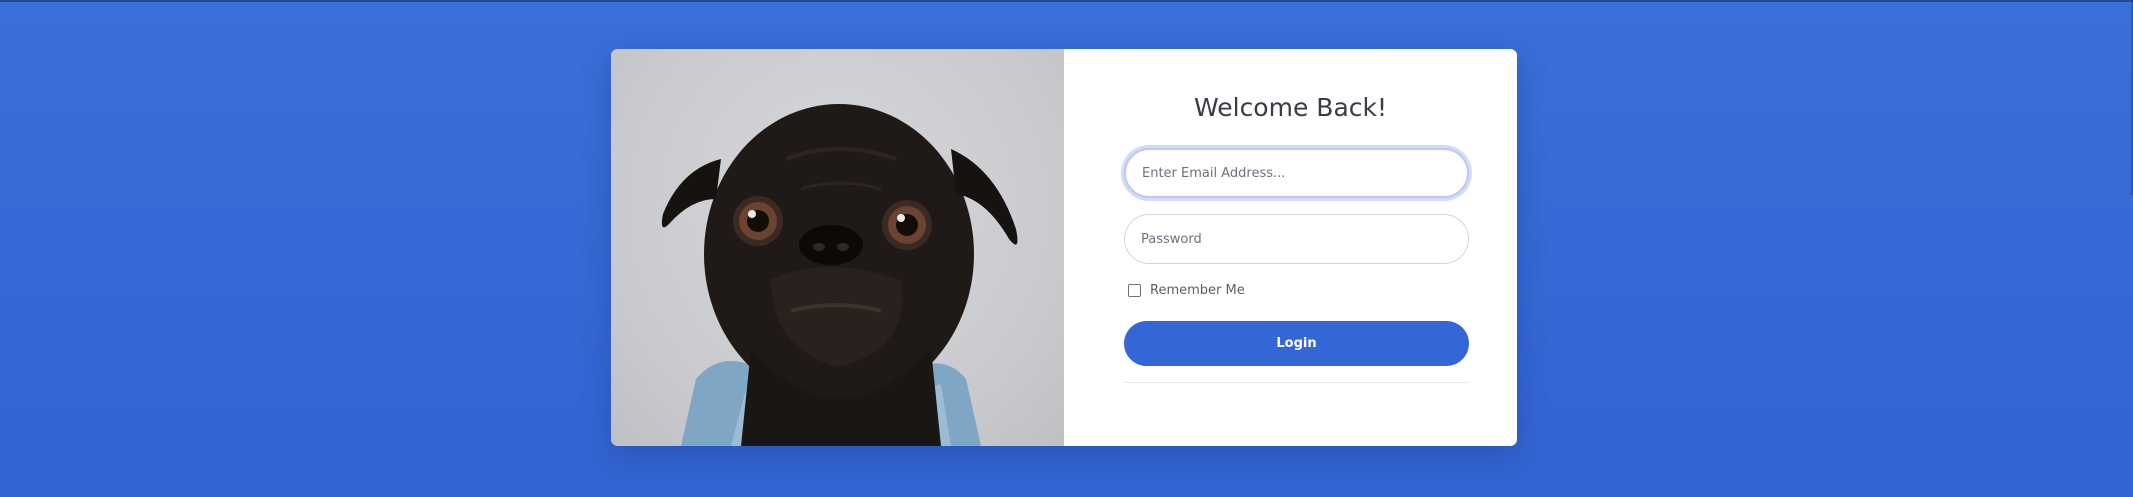 The image size is (2133, 497). Describe the element at coordinates (1290, 107) in the screenshot. I see `page-title: Welcome Back!` at that location.